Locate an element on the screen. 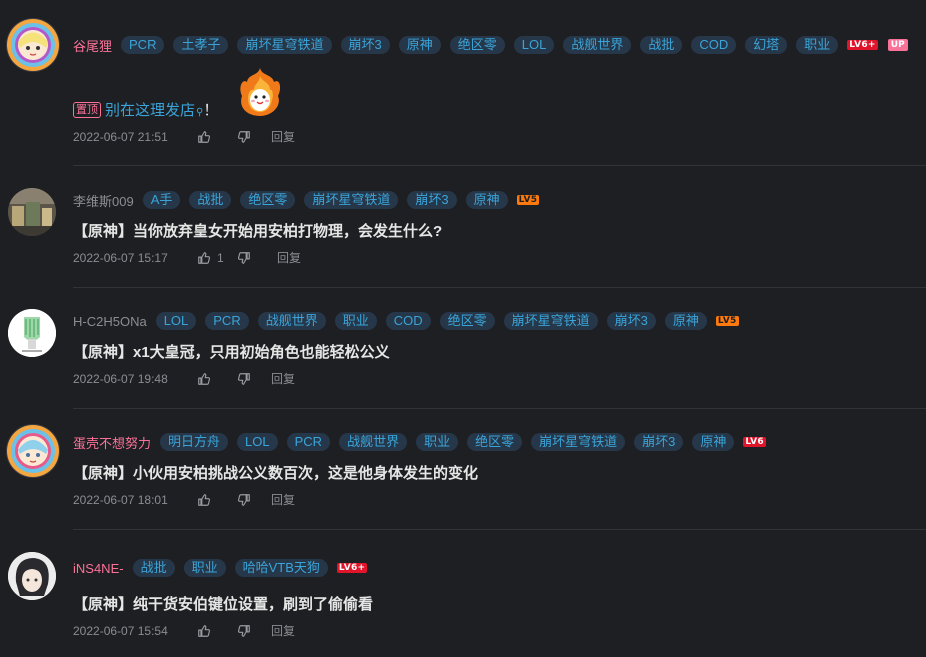  username: 谷尾狸 is located at coordinates (92, 45).